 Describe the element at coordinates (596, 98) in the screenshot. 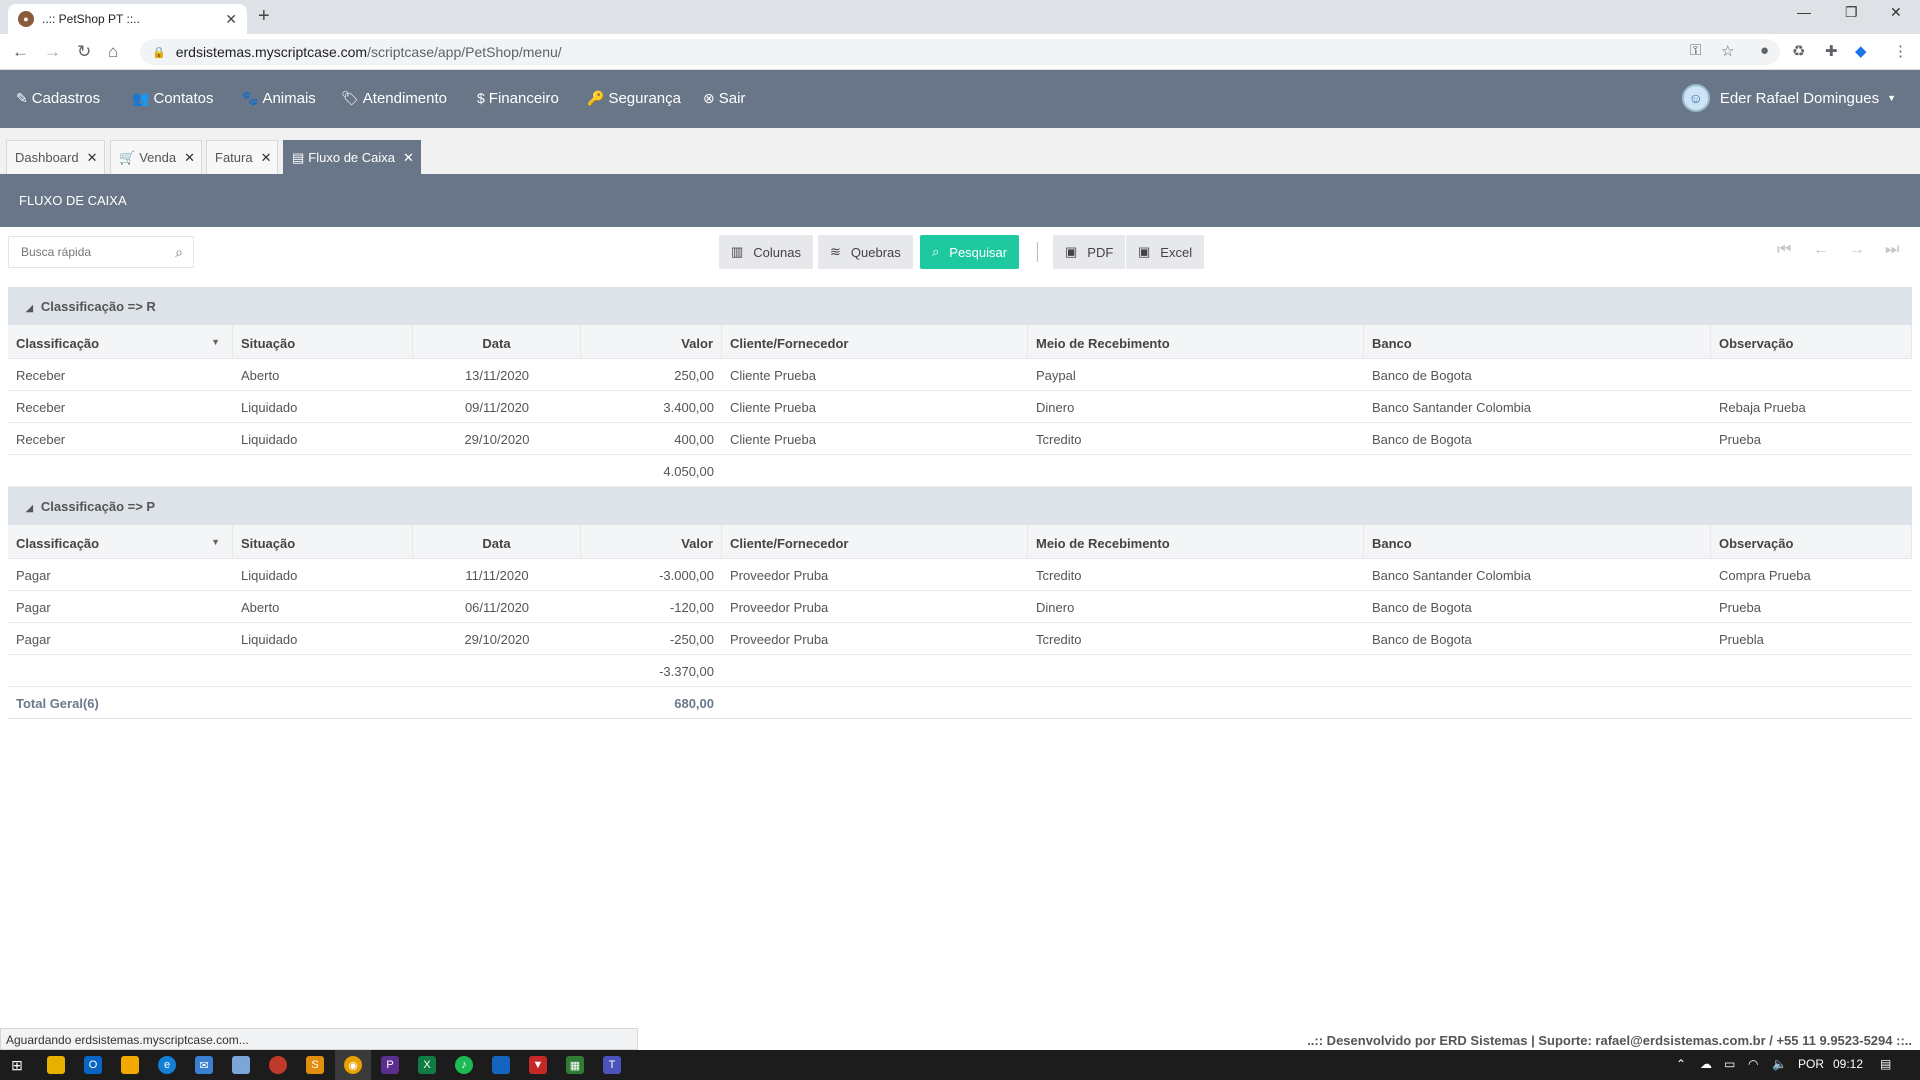

I see `key-icon: 🔑` at that location.